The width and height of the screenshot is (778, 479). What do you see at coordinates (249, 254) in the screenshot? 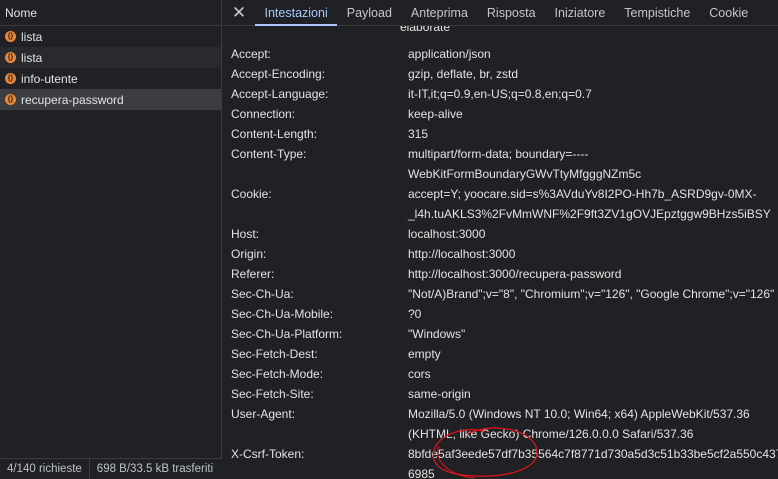
I see `header-name: Origin:` at bounding box center [249, 254].